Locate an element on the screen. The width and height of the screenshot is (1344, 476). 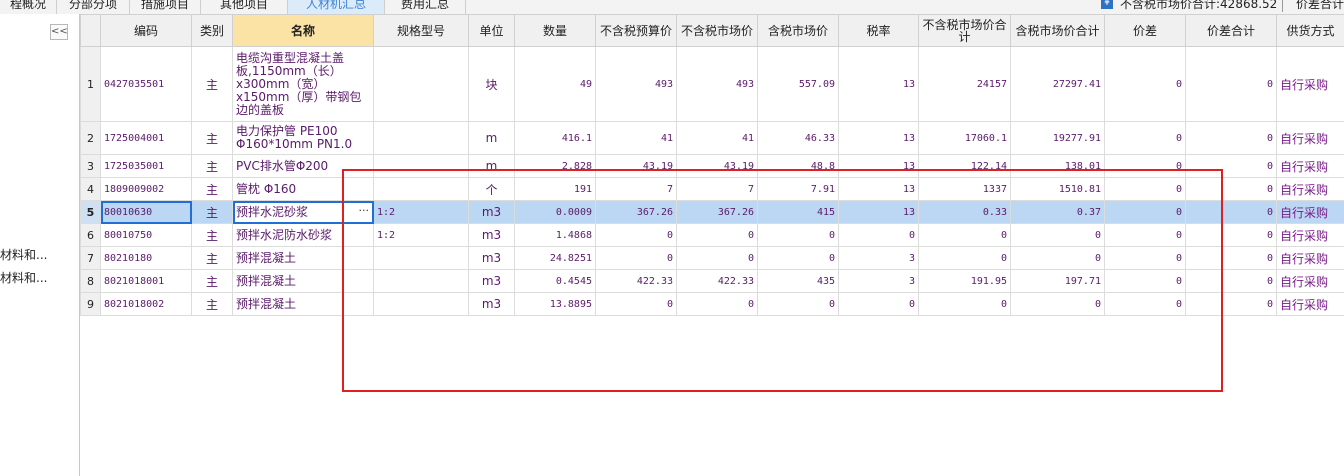
quantity-cell: 0.0009 is located at coordinates (555, 212).